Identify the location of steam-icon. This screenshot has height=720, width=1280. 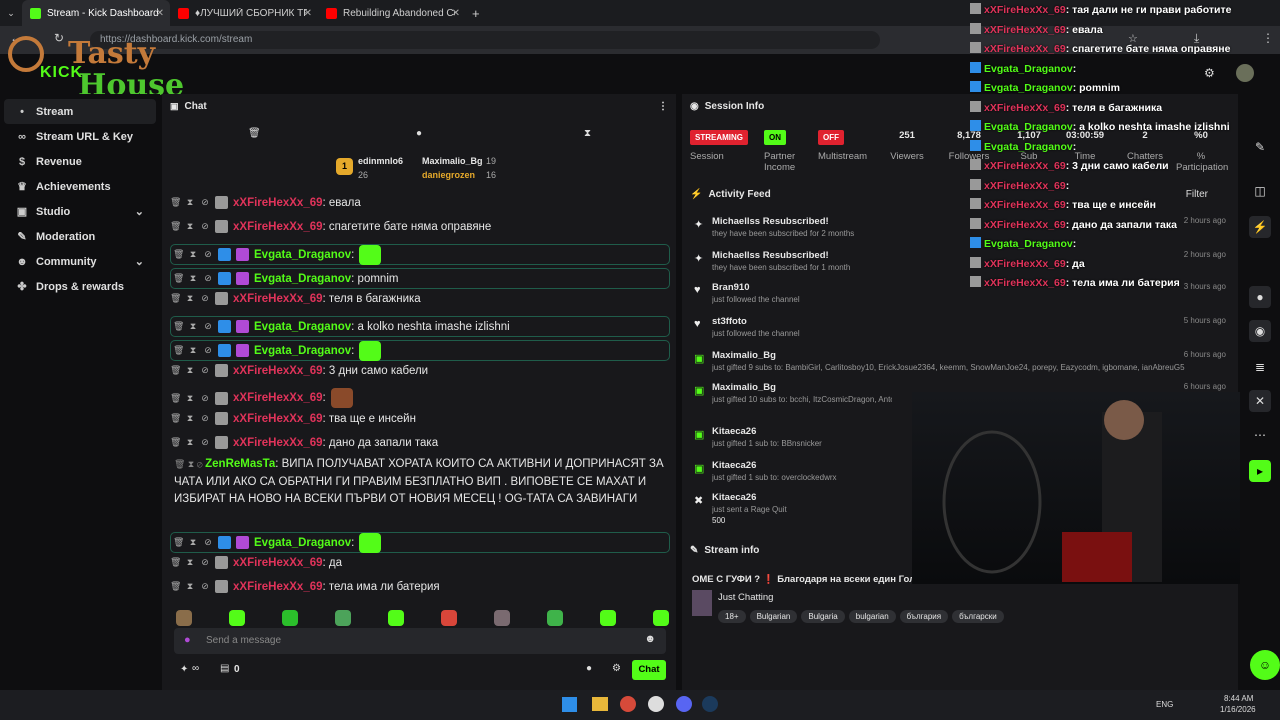
(710, 704).